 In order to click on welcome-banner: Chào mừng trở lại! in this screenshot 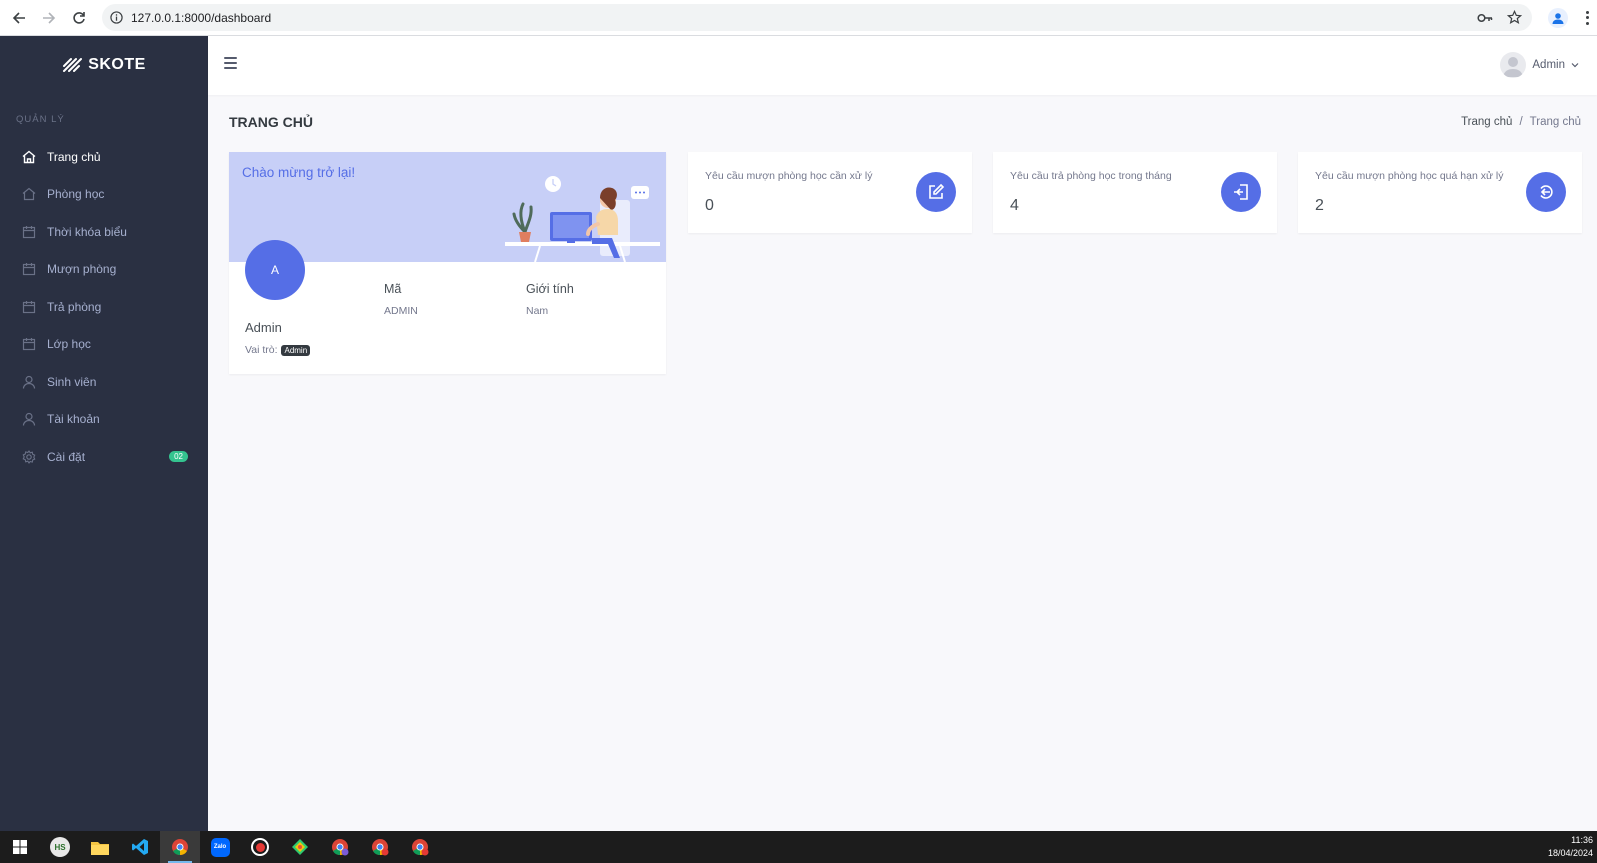, I will do `click(447, 207)`.